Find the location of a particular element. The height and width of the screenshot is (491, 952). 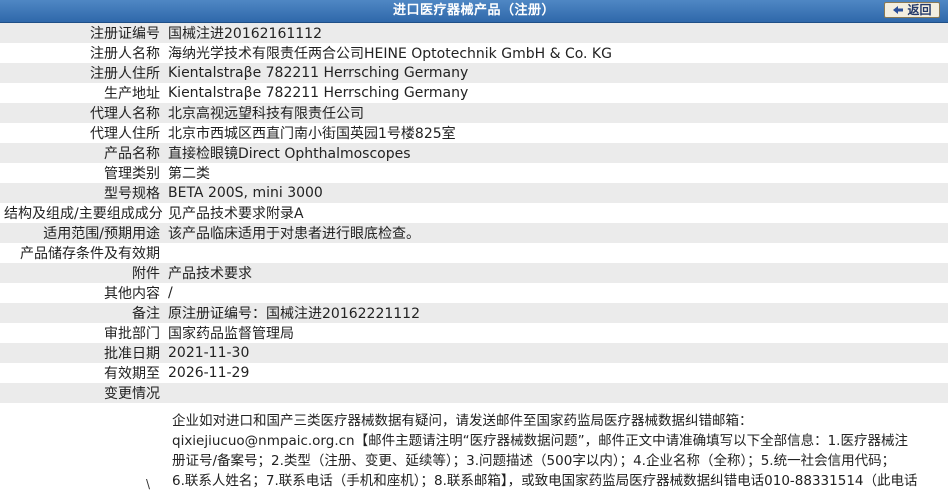

field-label: 附件 is located at coordinates (146, 274).